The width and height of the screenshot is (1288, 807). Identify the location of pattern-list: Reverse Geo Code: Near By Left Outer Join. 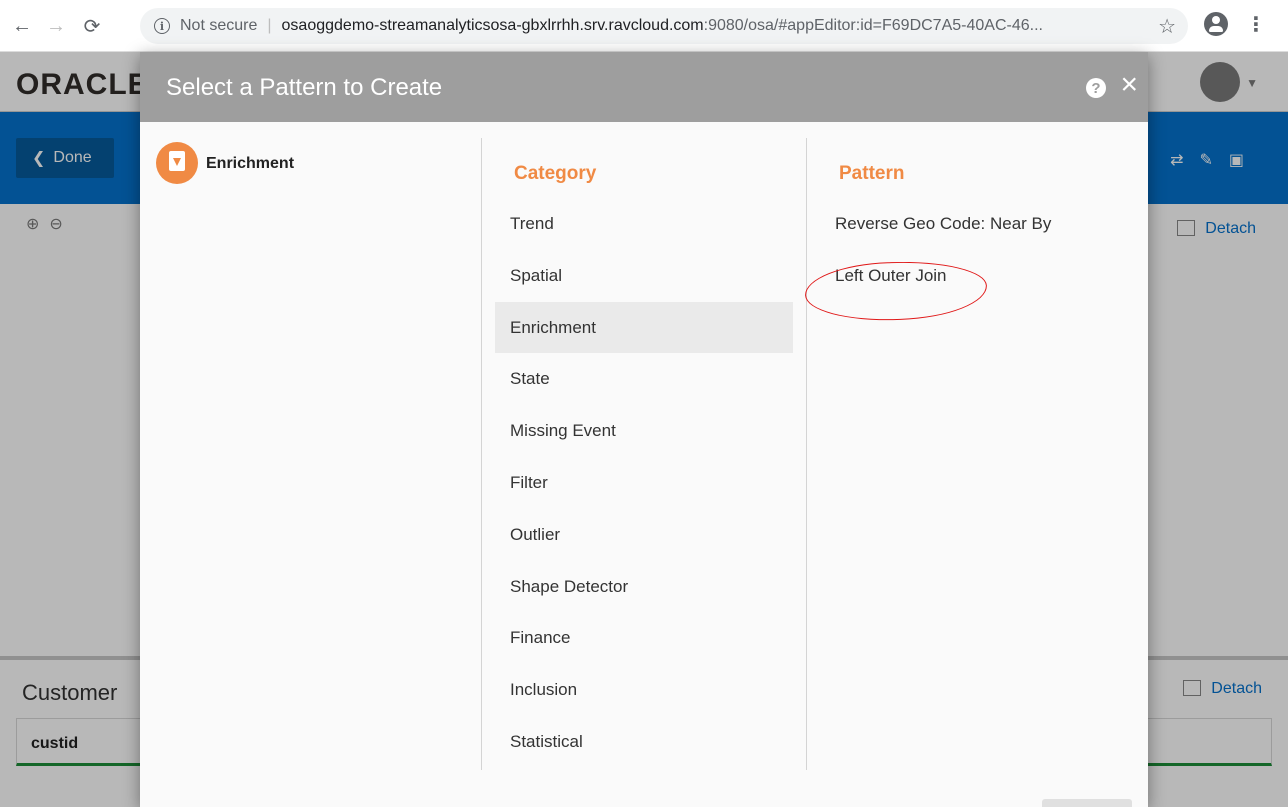
(985, 250).